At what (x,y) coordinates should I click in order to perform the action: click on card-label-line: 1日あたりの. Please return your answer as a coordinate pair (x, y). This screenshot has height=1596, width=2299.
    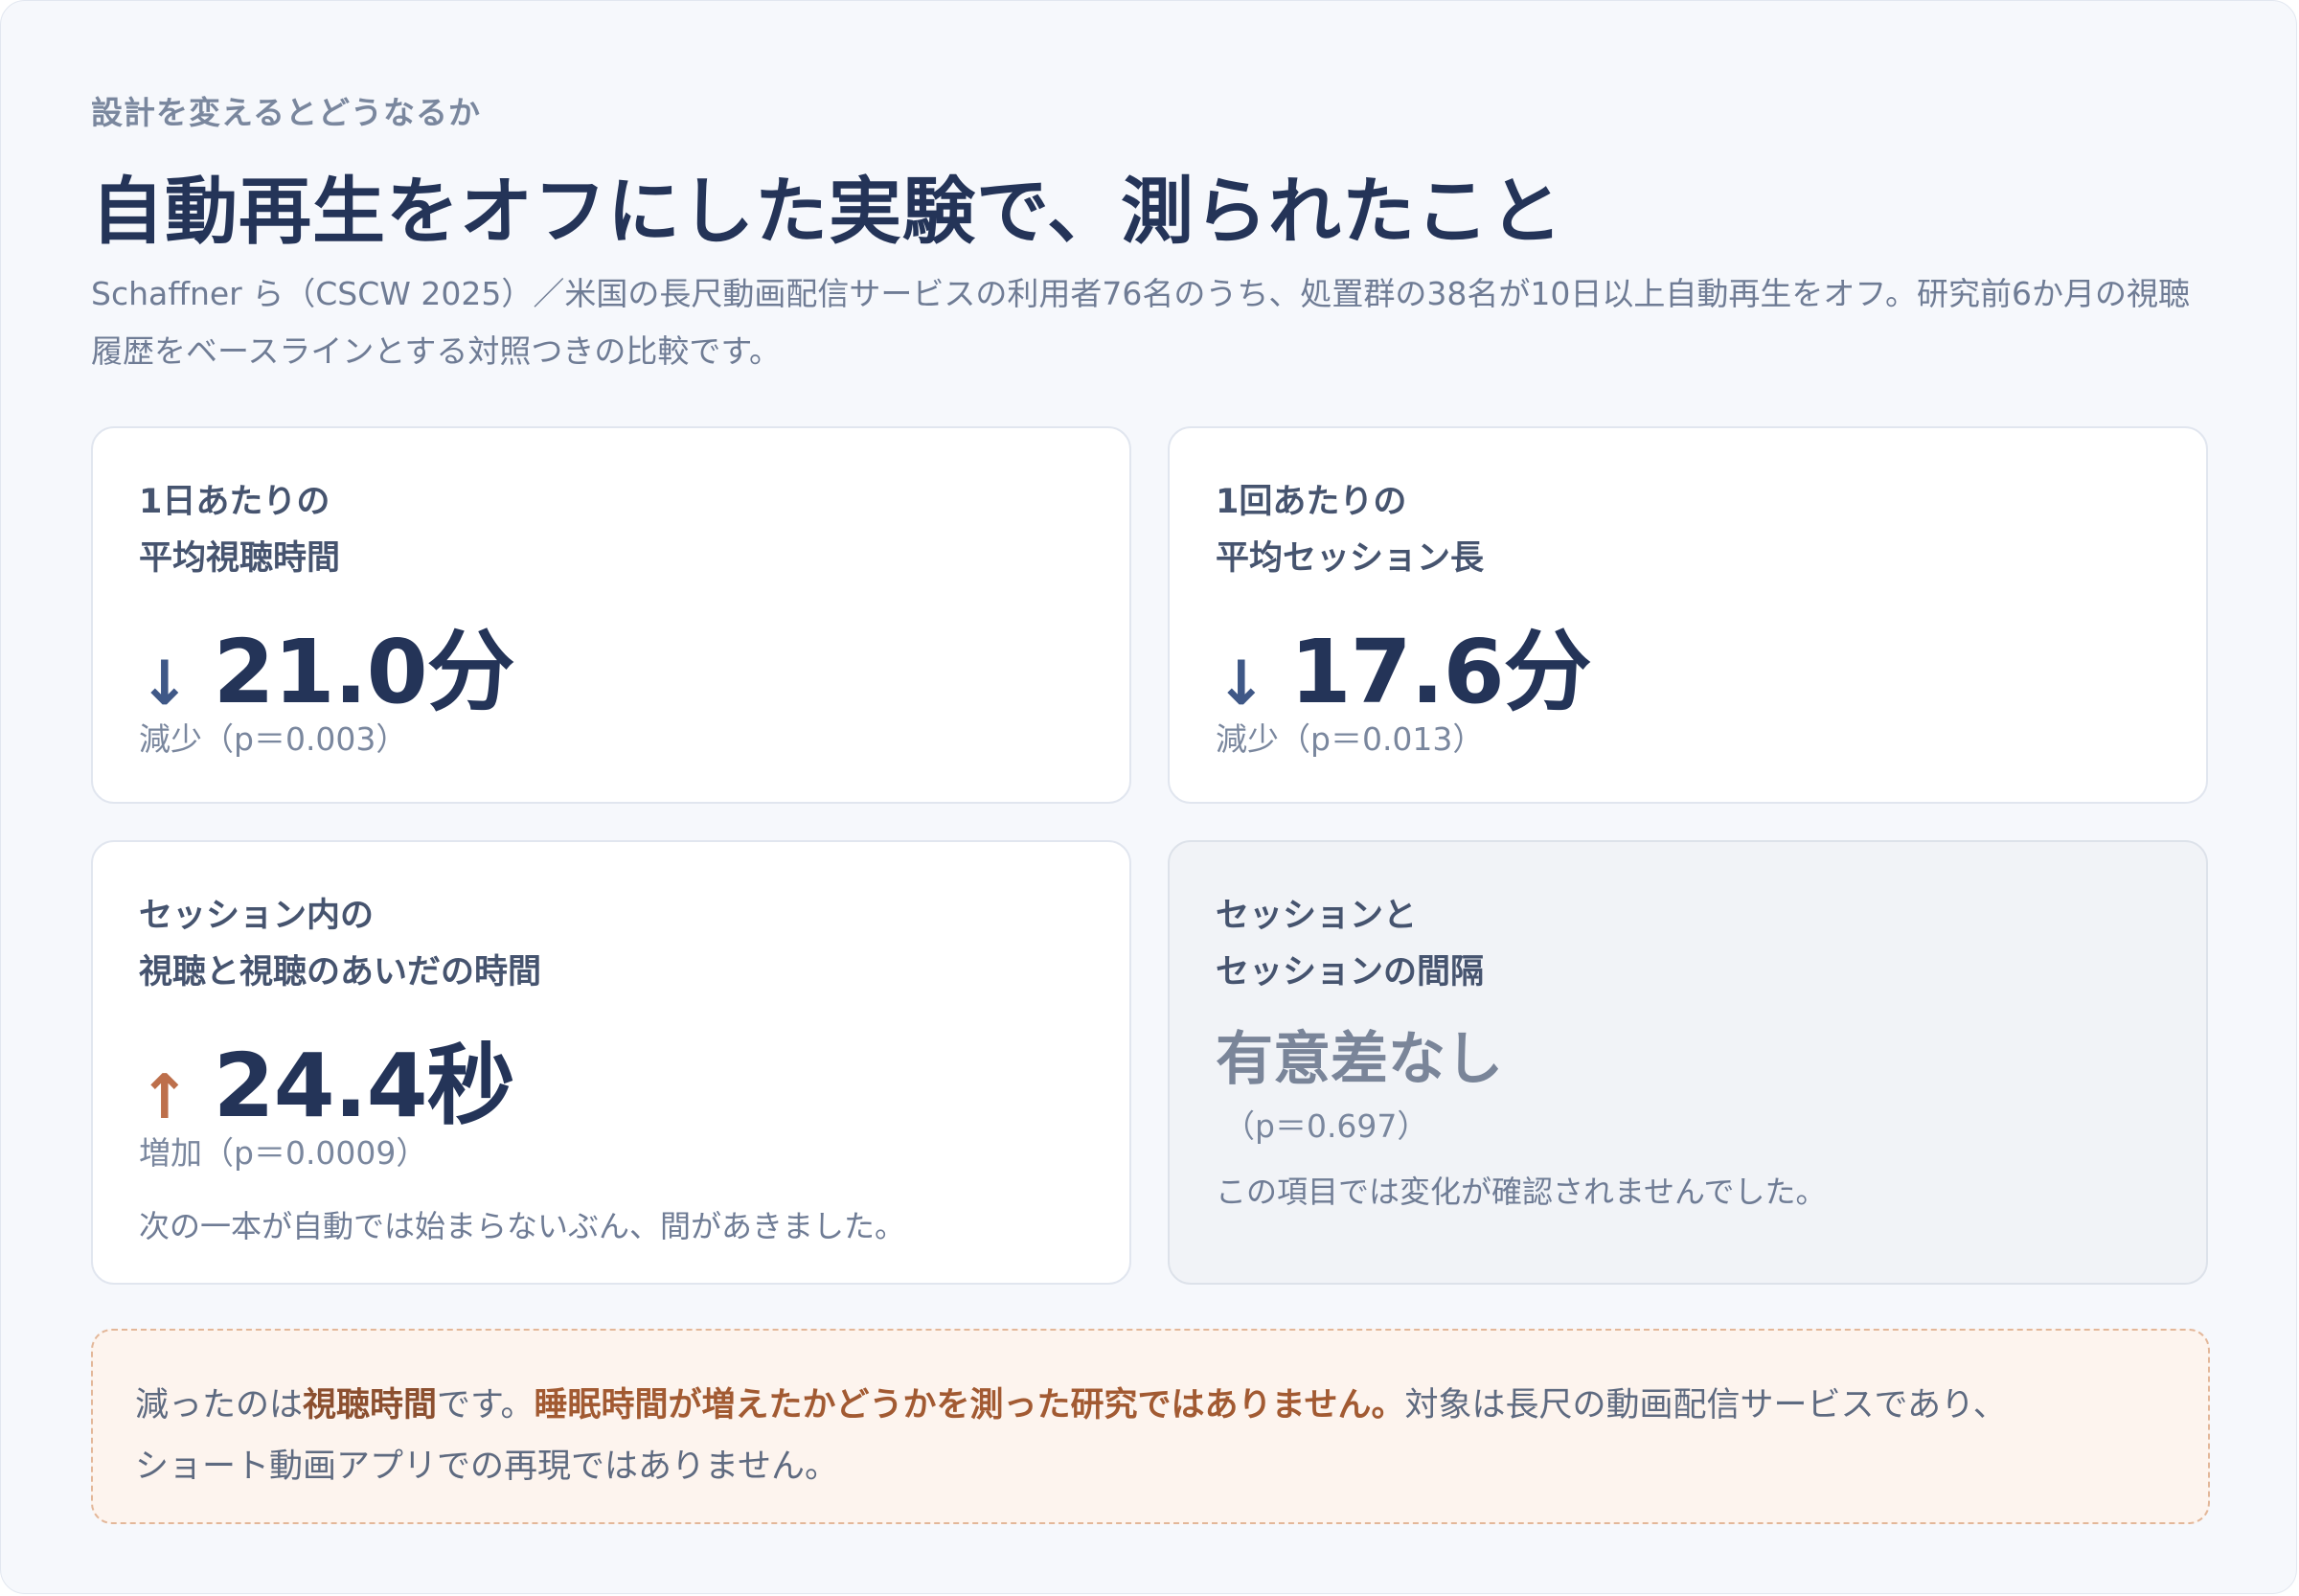
    Looking at the image, I should click on (234, 502).